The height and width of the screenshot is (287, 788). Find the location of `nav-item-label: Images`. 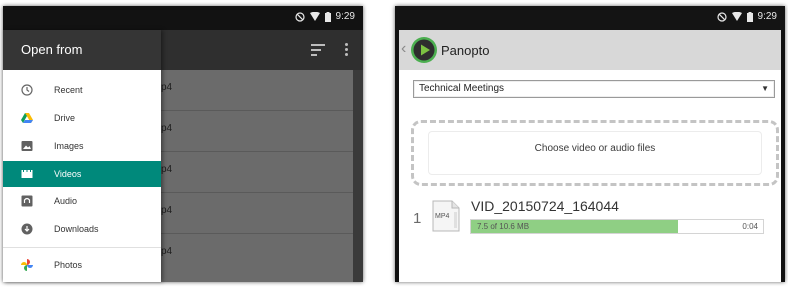

nav-item-label: Images is located at coordinates (69, 146).